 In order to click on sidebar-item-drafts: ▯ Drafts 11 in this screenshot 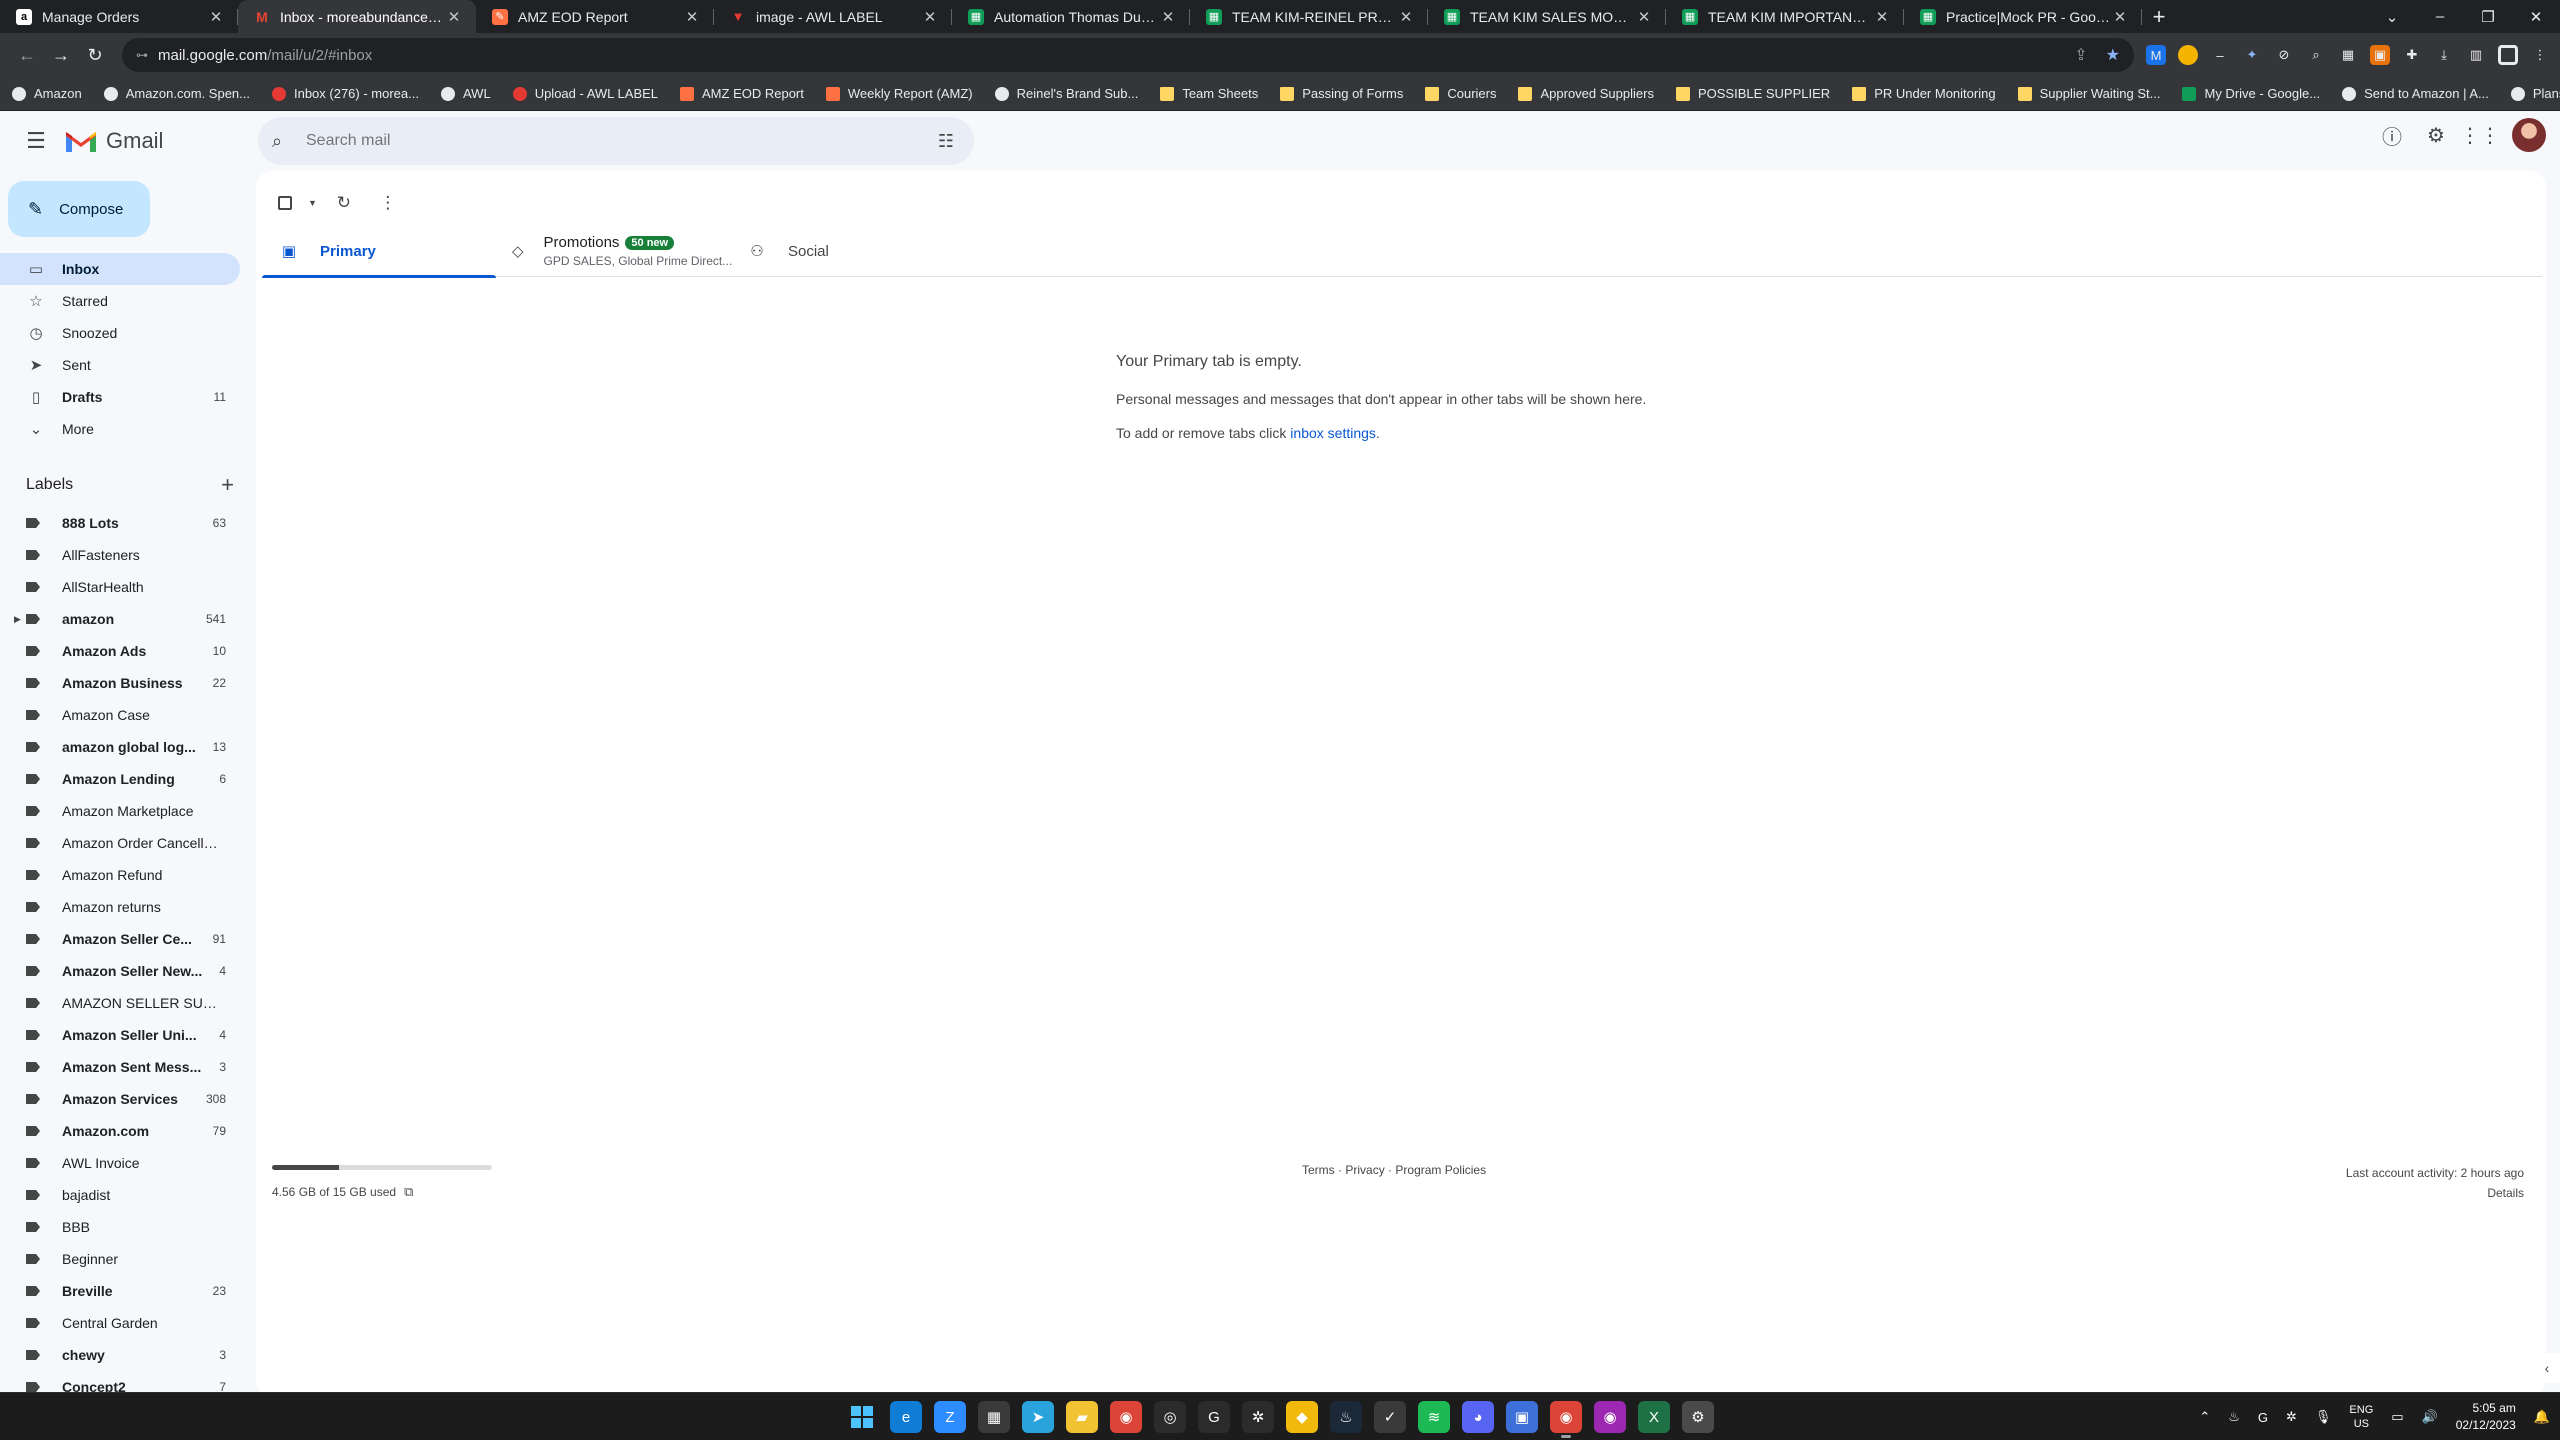, I will do `click(120, 397)`.